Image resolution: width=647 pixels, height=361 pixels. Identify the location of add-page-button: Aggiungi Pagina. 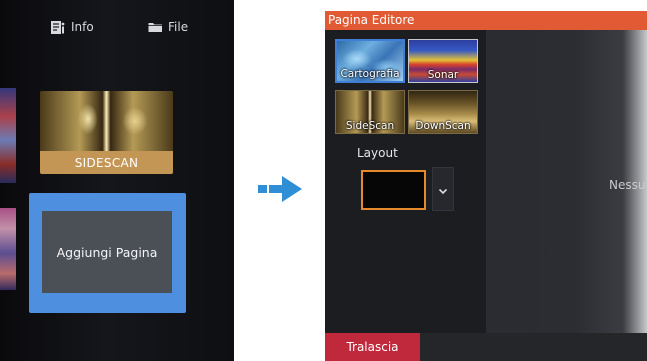
(107, 252).